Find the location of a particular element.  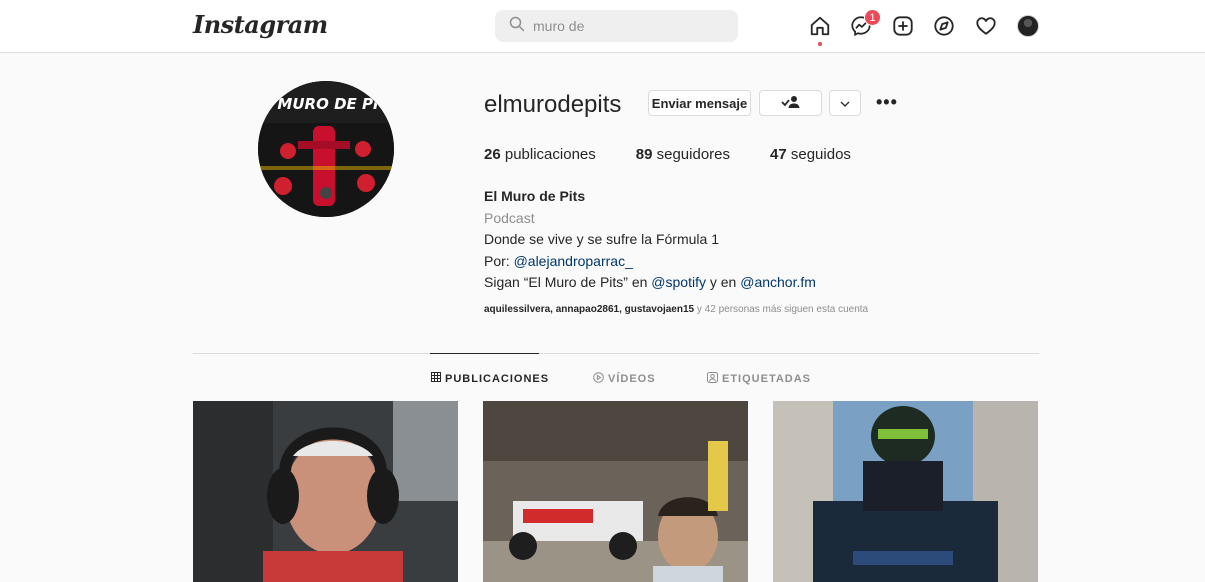

tagged-icon is located at coordinates (712, 379).